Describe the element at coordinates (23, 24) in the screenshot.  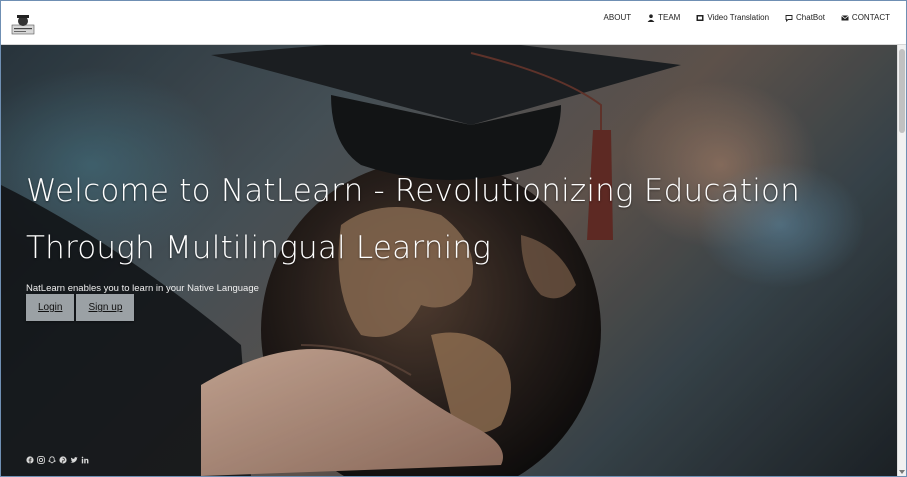
I see `natlearn-logo` at that location.